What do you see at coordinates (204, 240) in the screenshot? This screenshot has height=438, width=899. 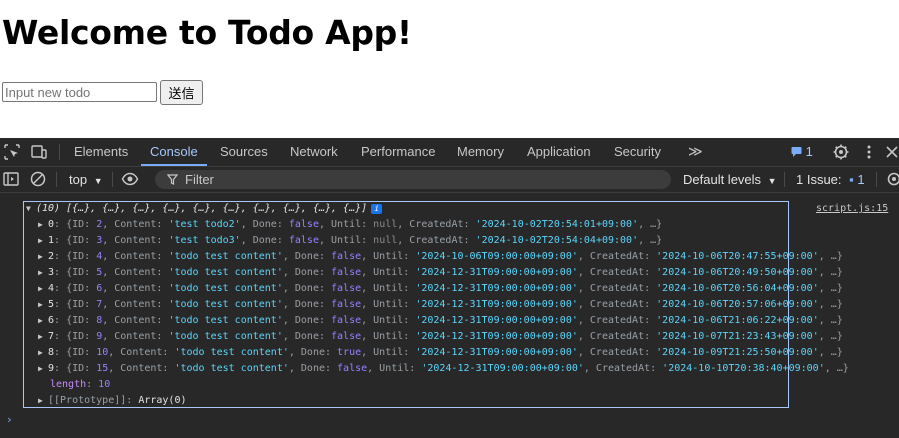 I see `item-content: 'test todo3'` at bounding box center [204, 240].